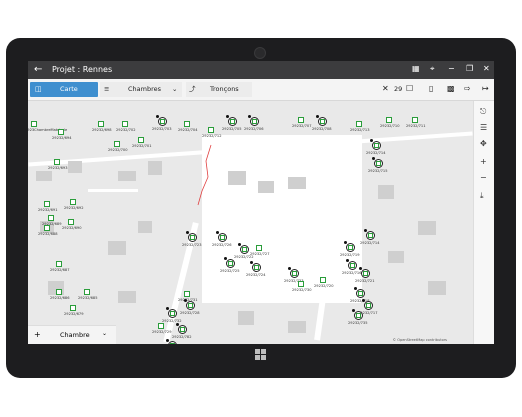  I want to click on document-icon: ▯, so click(431, 88).